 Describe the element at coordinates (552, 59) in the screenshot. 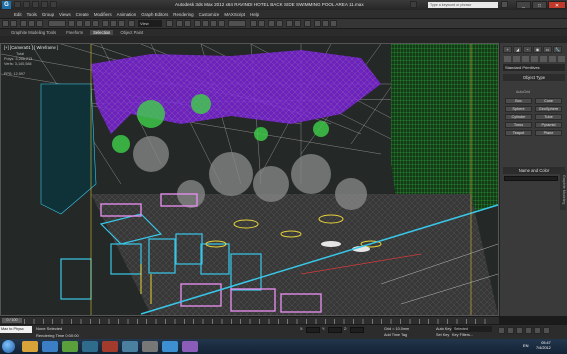

I see `space-warps-icon` at that location.